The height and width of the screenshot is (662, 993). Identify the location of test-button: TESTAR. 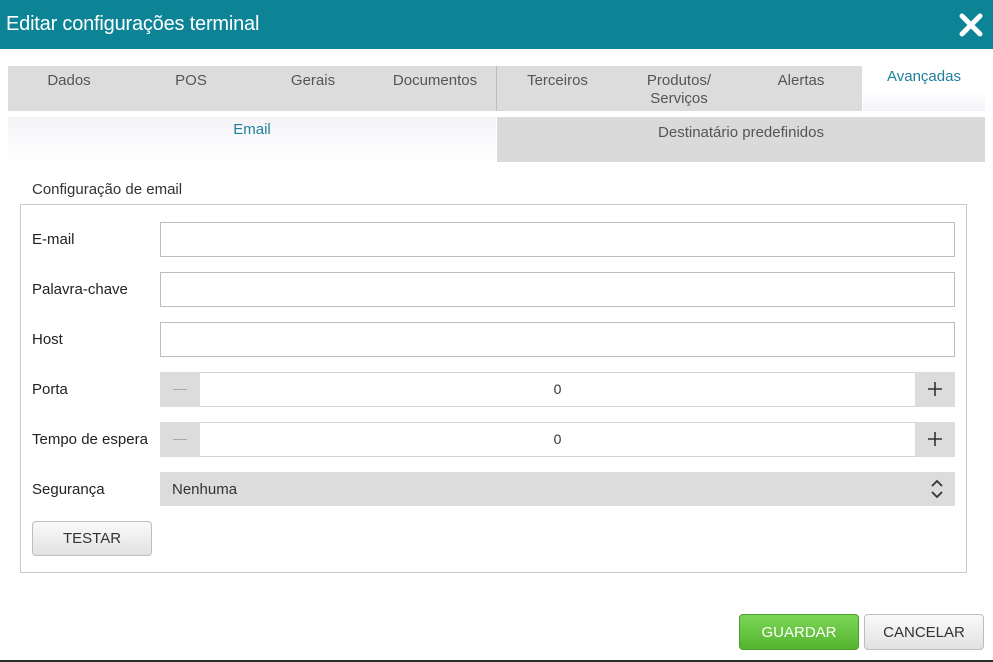
(92, 538).